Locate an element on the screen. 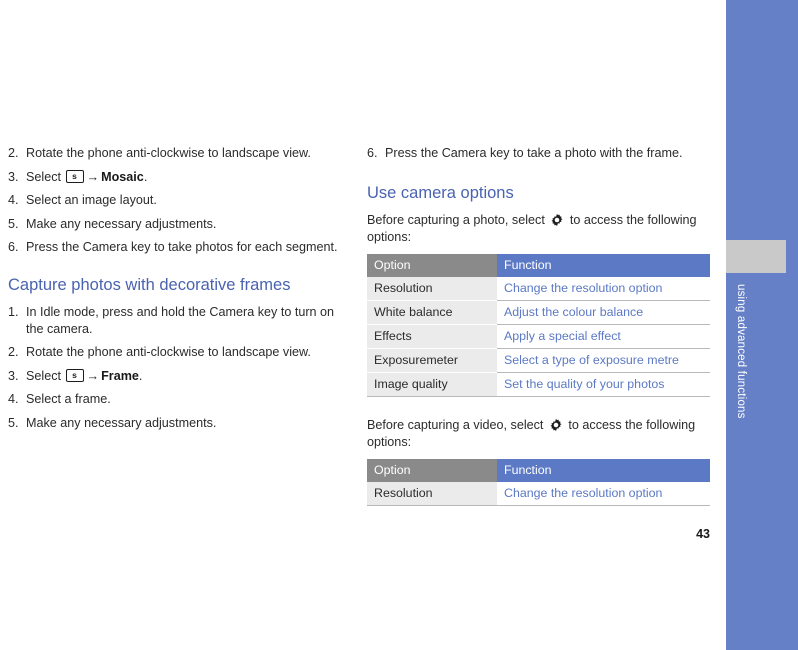  step-text: Select an image layout. is located at coordinates (91, 200).